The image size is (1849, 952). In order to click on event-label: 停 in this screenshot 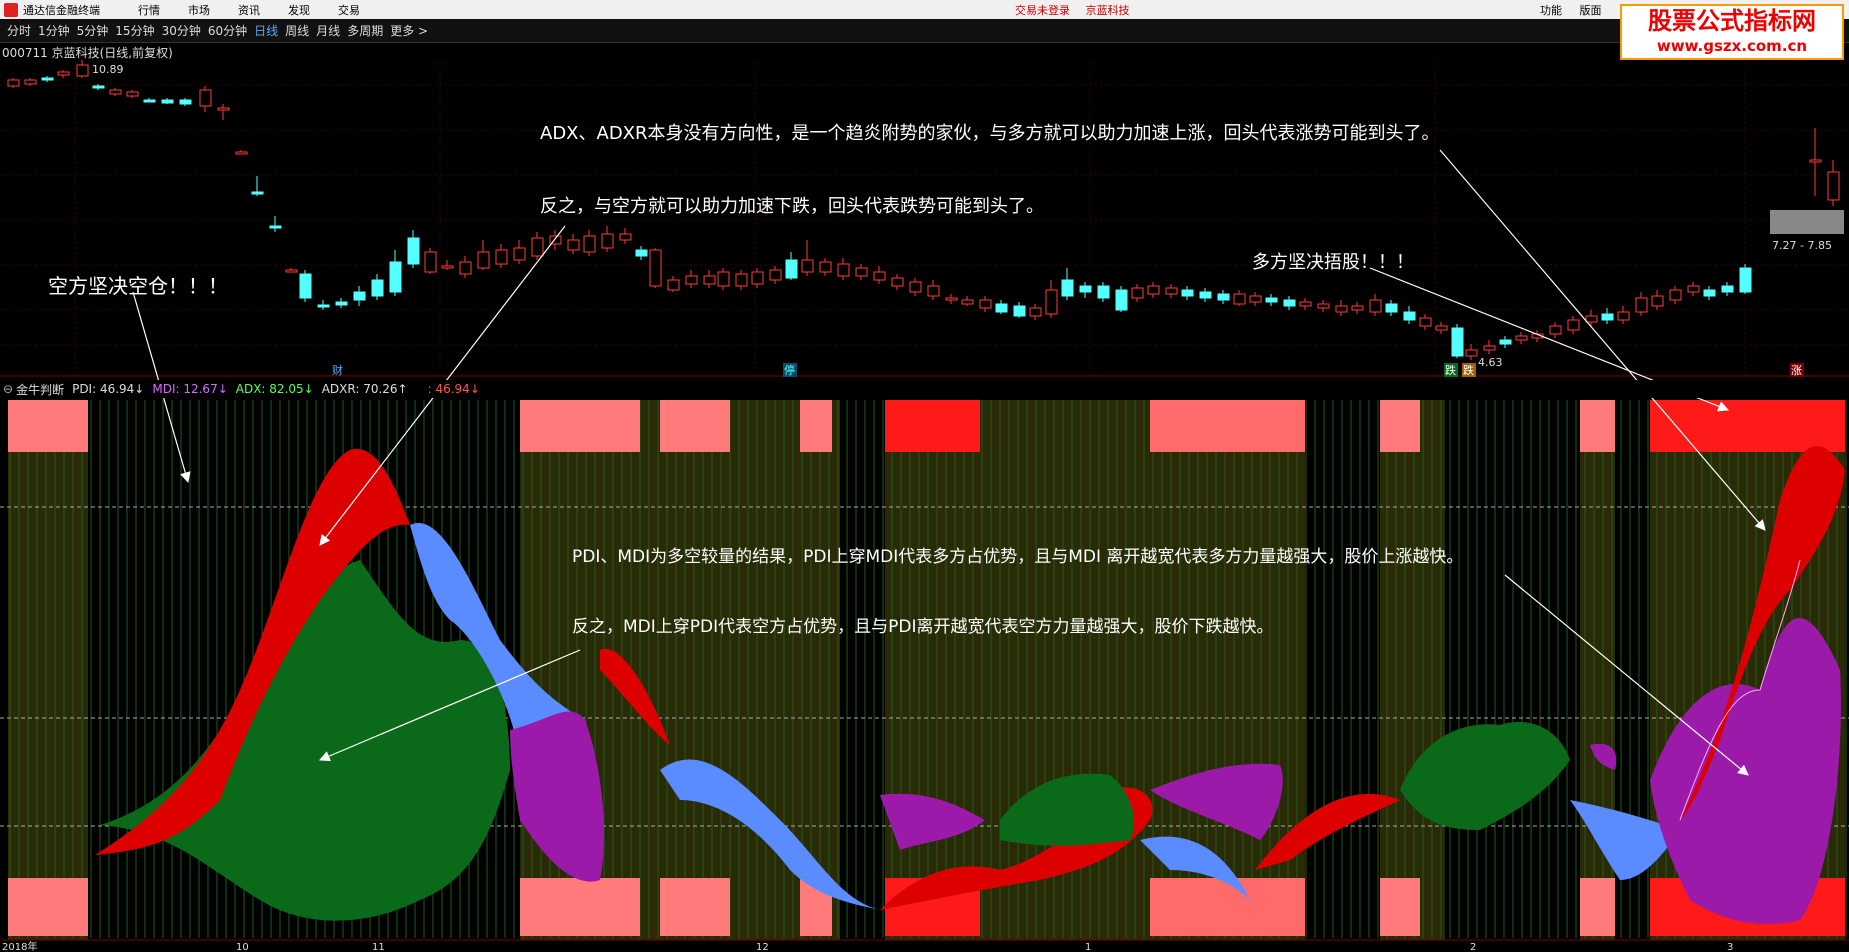, I will do `click(789, 370)`.